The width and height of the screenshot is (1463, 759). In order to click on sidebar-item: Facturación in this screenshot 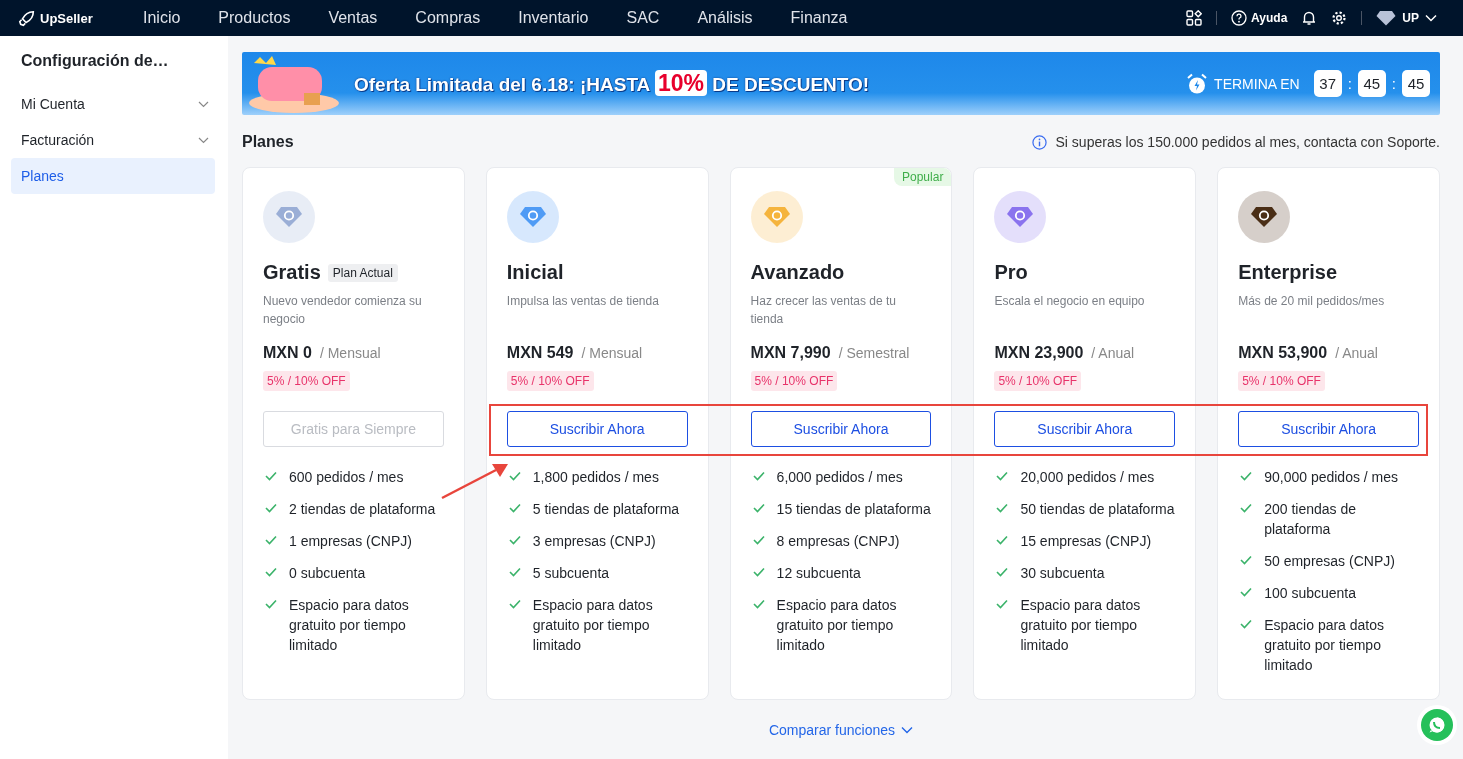, I will do `click(113, 140)`.